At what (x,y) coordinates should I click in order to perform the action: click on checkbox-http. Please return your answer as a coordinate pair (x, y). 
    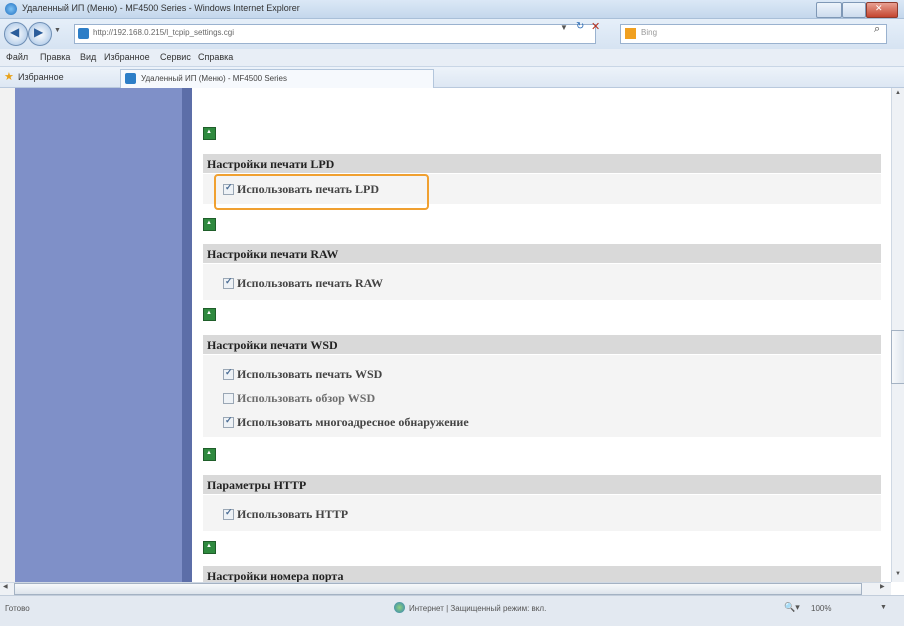
    Looking at the image, I should click on (228, 513).